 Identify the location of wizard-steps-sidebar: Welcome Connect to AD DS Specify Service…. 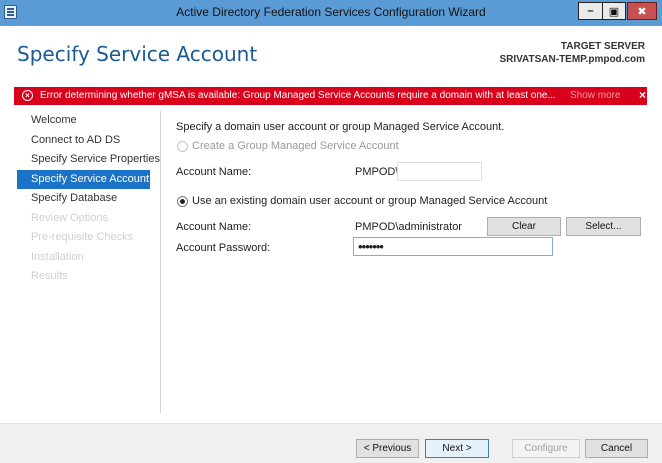
(88, 199).